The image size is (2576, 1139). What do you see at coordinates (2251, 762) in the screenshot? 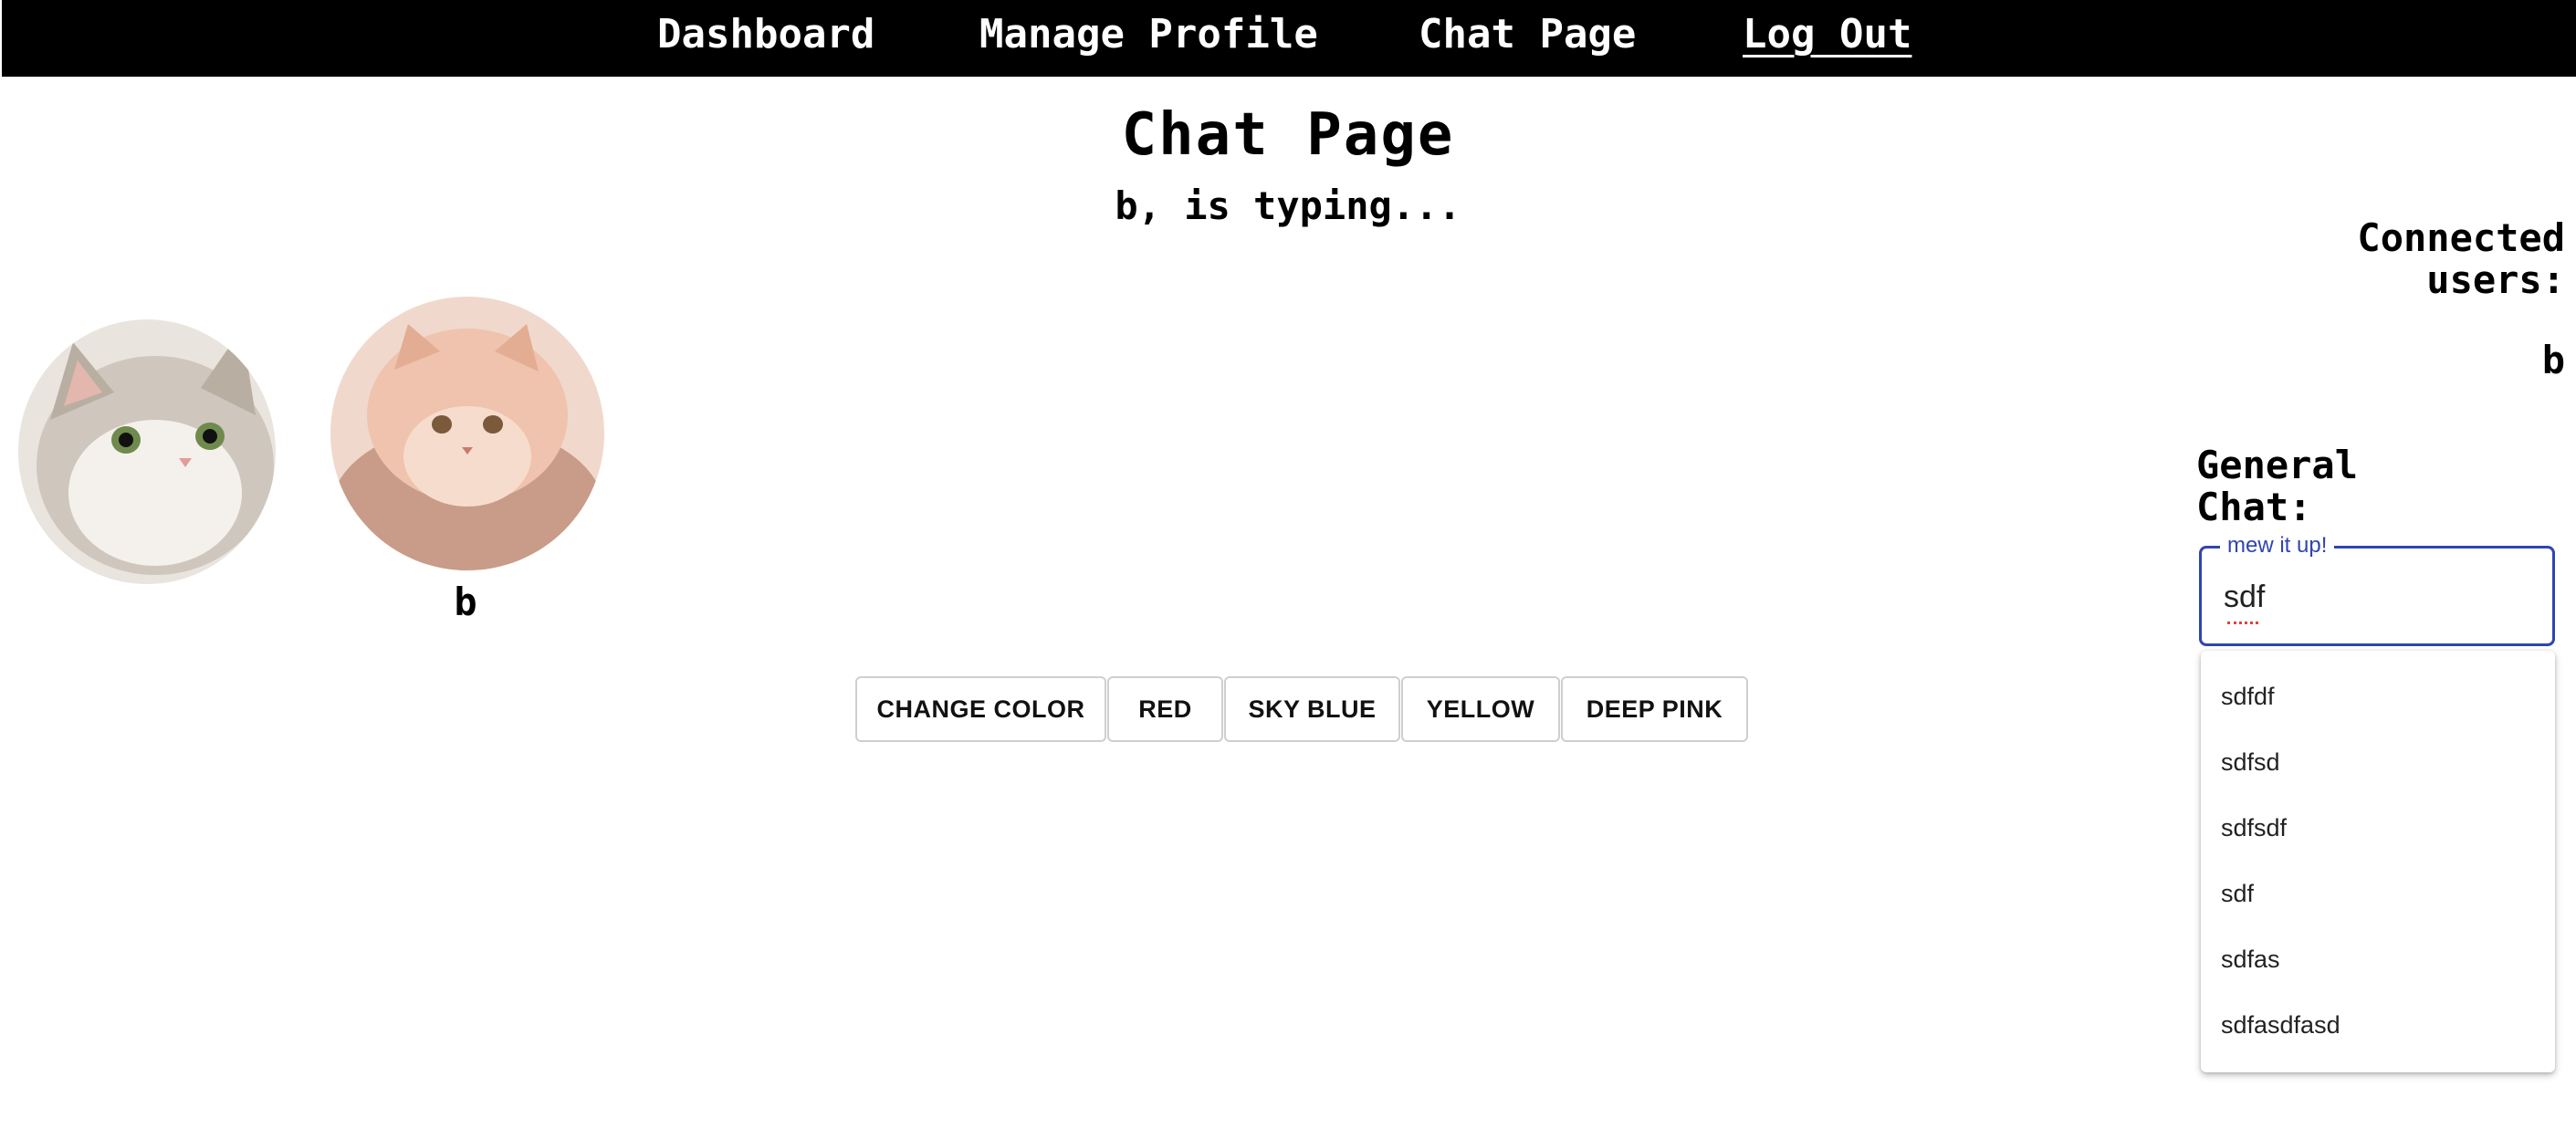
I see `autocomplete-option: sdfsd` at bounding box center [2251, 762].